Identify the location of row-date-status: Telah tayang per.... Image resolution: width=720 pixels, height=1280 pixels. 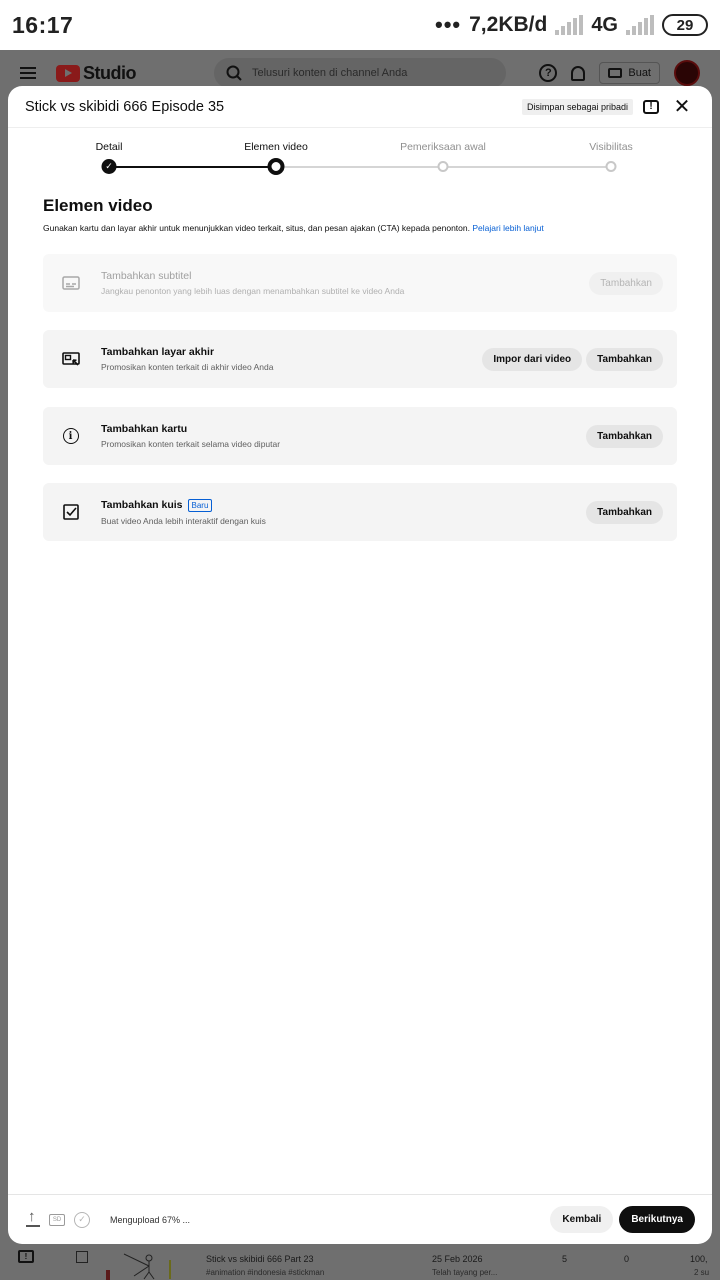
(465, 1272).